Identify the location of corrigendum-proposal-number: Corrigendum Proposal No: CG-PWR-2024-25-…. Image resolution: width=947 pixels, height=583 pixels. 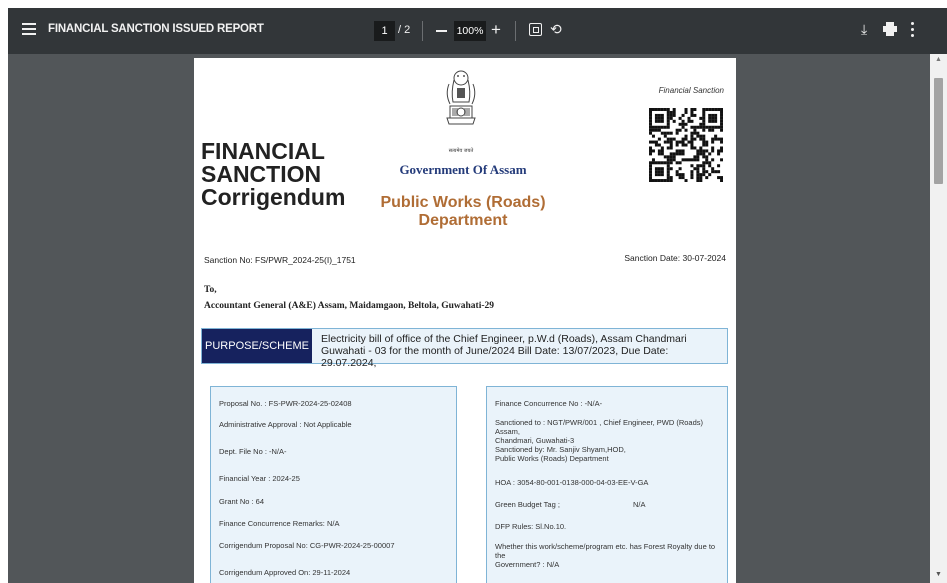
(307, 545).